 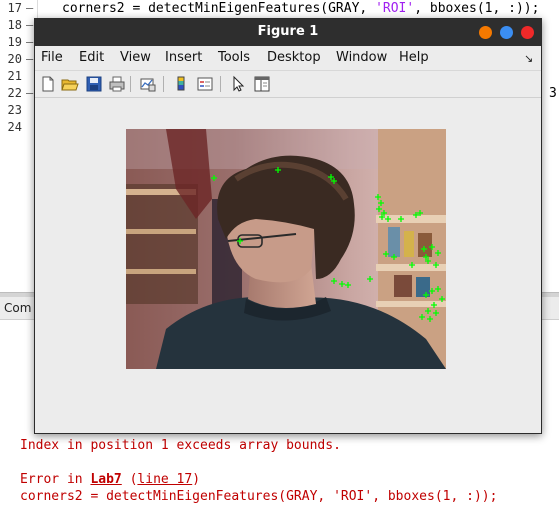 I want to click on property-inspector-icon, so click(x=262, y=84).